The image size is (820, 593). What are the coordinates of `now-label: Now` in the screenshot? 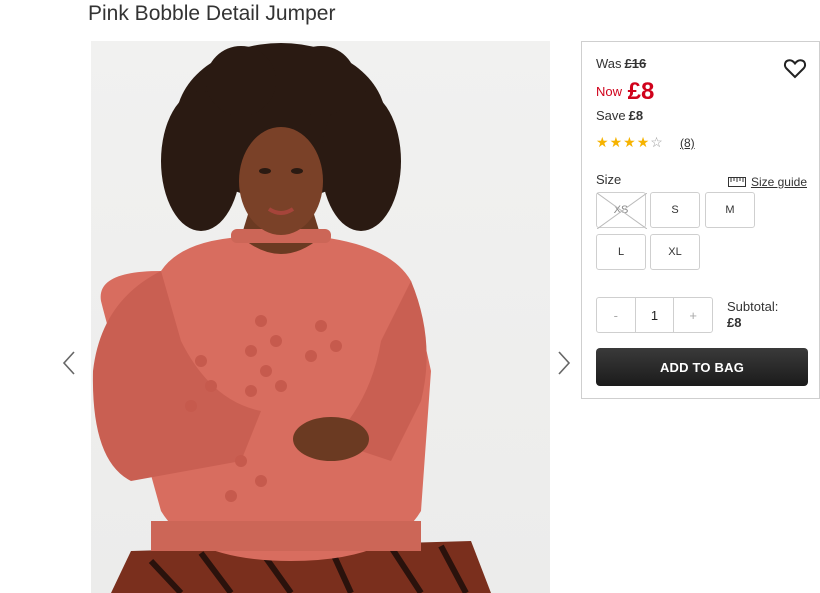 It's located at (609, 91).